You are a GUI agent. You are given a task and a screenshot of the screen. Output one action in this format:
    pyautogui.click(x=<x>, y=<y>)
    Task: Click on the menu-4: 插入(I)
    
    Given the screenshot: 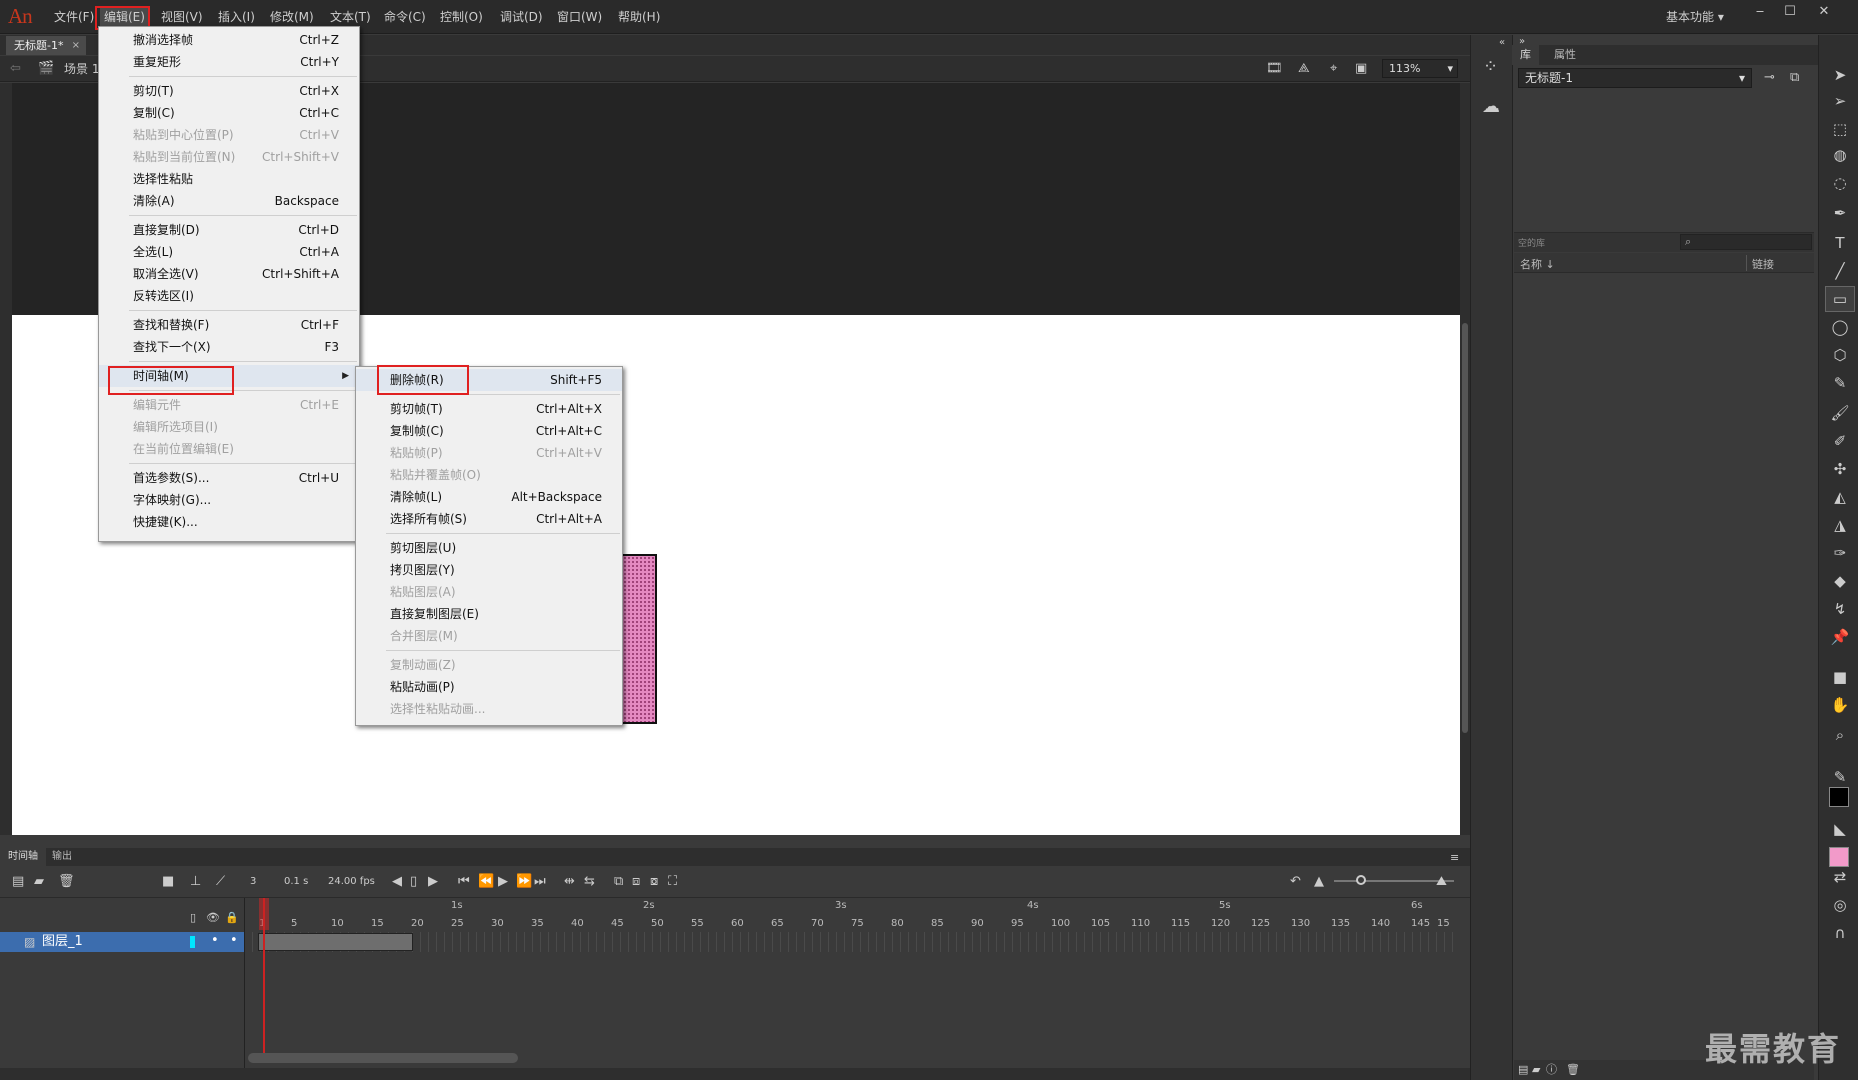 What is the action you would take?
    pyautogui.click(x=236, y=17)
    